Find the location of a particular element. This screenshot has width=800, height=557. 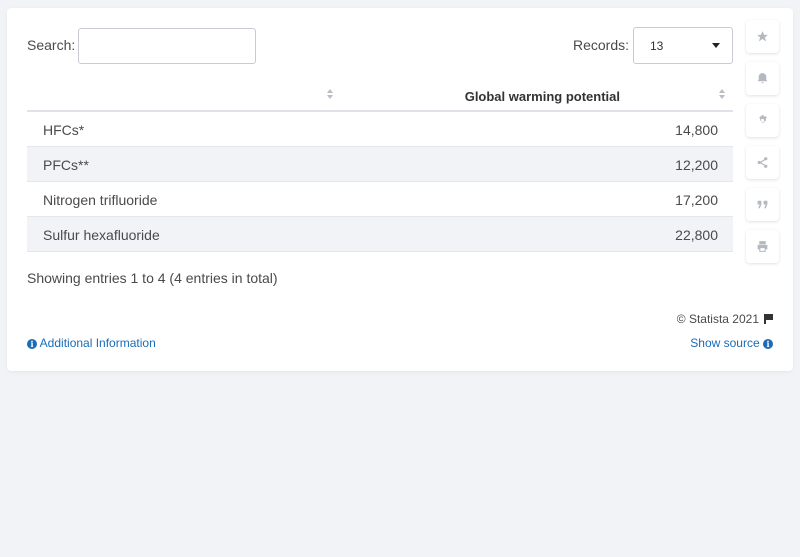

favorite-button is located at coordinates (762, 36).